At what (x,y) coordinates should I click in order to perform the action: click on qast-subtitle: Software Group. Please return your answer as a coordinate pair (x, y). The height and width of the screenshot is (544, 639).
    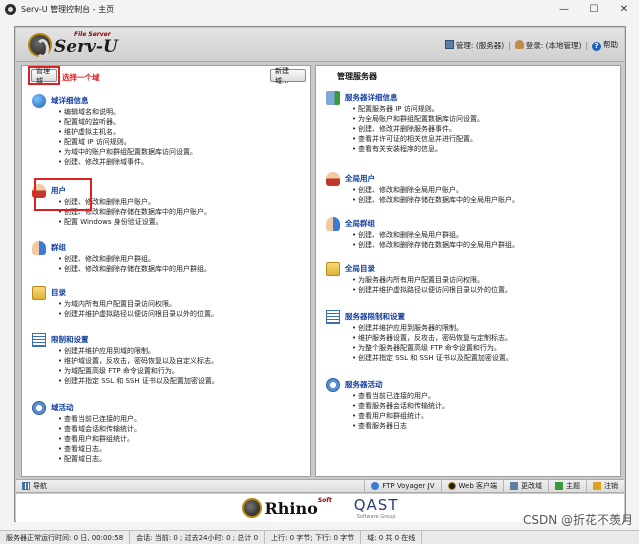
    Looking at the image, I should click on (376, 517).